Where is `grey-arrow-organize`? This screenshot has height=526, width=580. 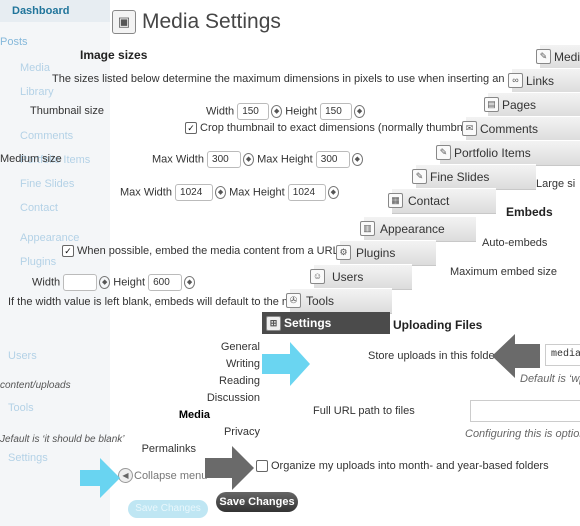
grey-arrow-organize is located at coordinates (229, 468).